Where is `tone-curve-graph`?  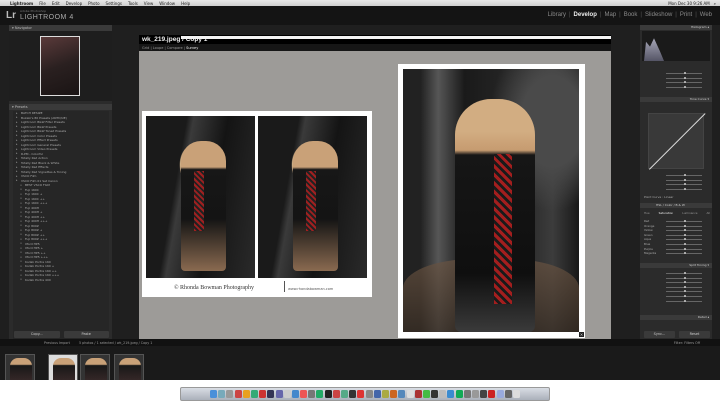 tone-curve-graph is located at coordinates (676, 141).